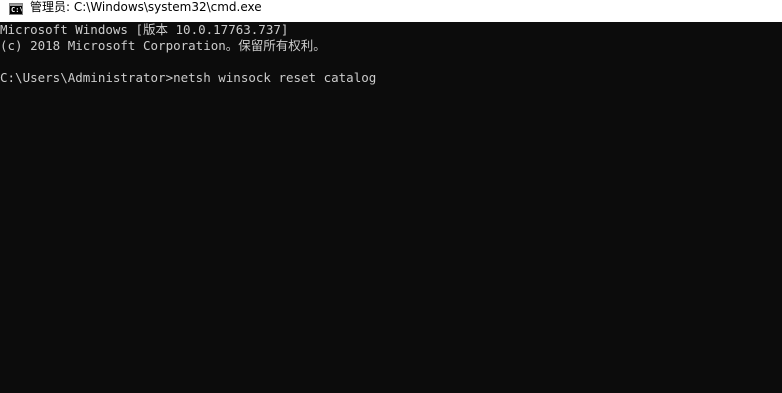 This screenshot has width=782, height=393. What do you see at coordinates (163, 45) in the screenshot?
I see `console-line-copyright: (c) 2018 Microsoft Corporation。保留所有权利。` at bounding box center [163, 45].